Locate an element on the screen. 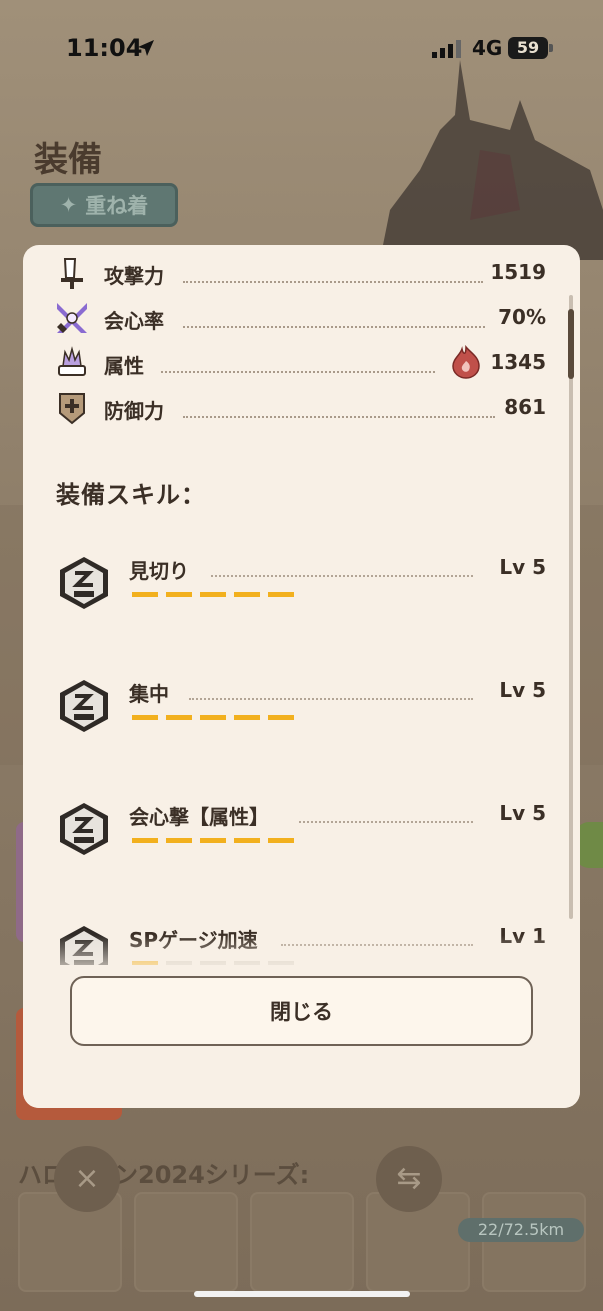 Image resolution: width=603 pixels, height=1311 pixels. battery-nub is located at coordinates (551, 48).